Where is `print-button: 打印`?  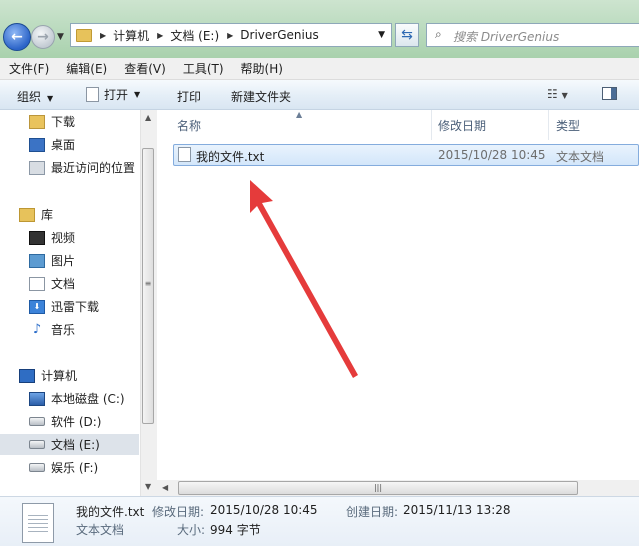
print-button: 打印 is located at coordinates (189, 96).